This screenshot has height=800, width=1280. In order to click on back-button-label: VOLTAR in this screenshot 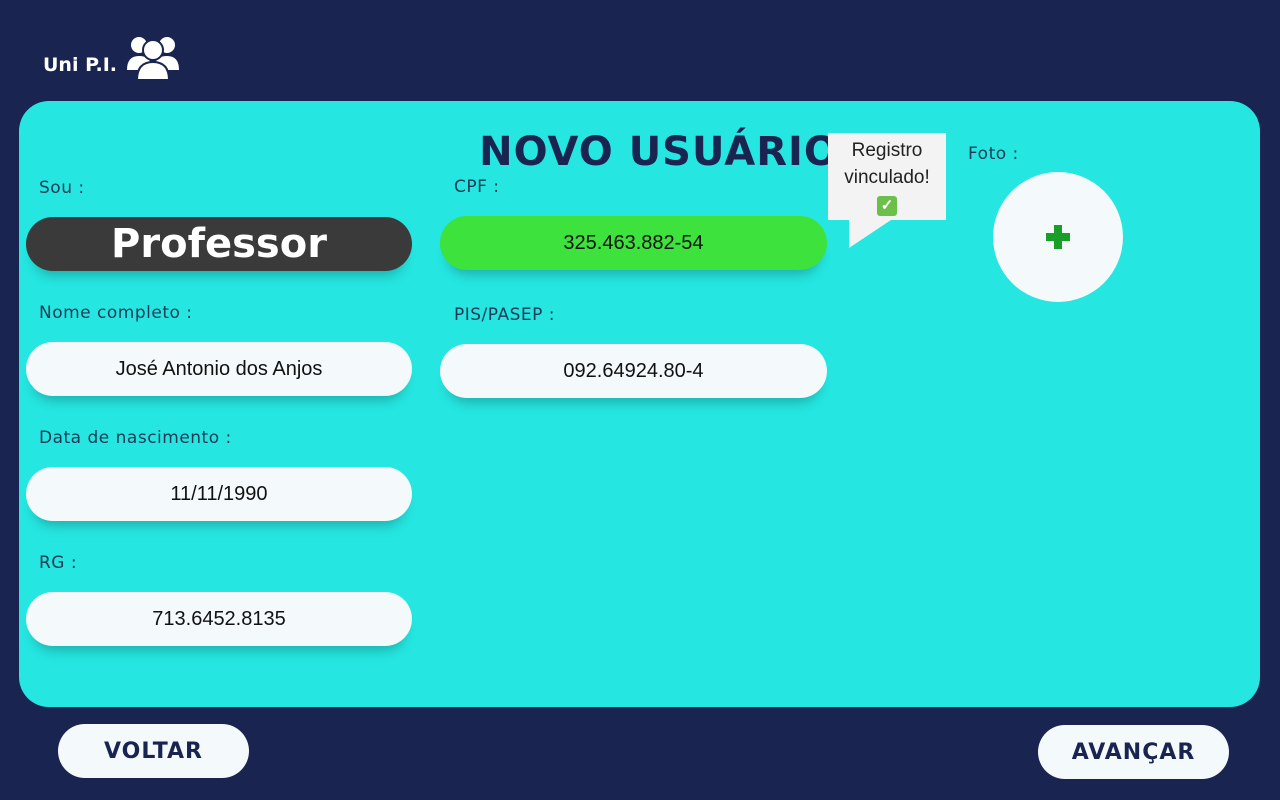, I will do `click(153, 751)`.